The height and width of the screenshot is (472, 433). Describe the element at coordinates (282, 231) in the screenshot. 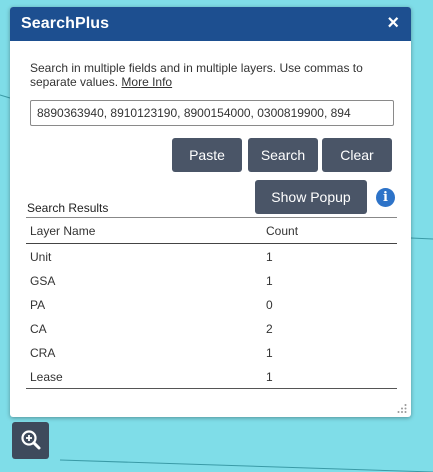

I see `column-header-count: Count` at that location.